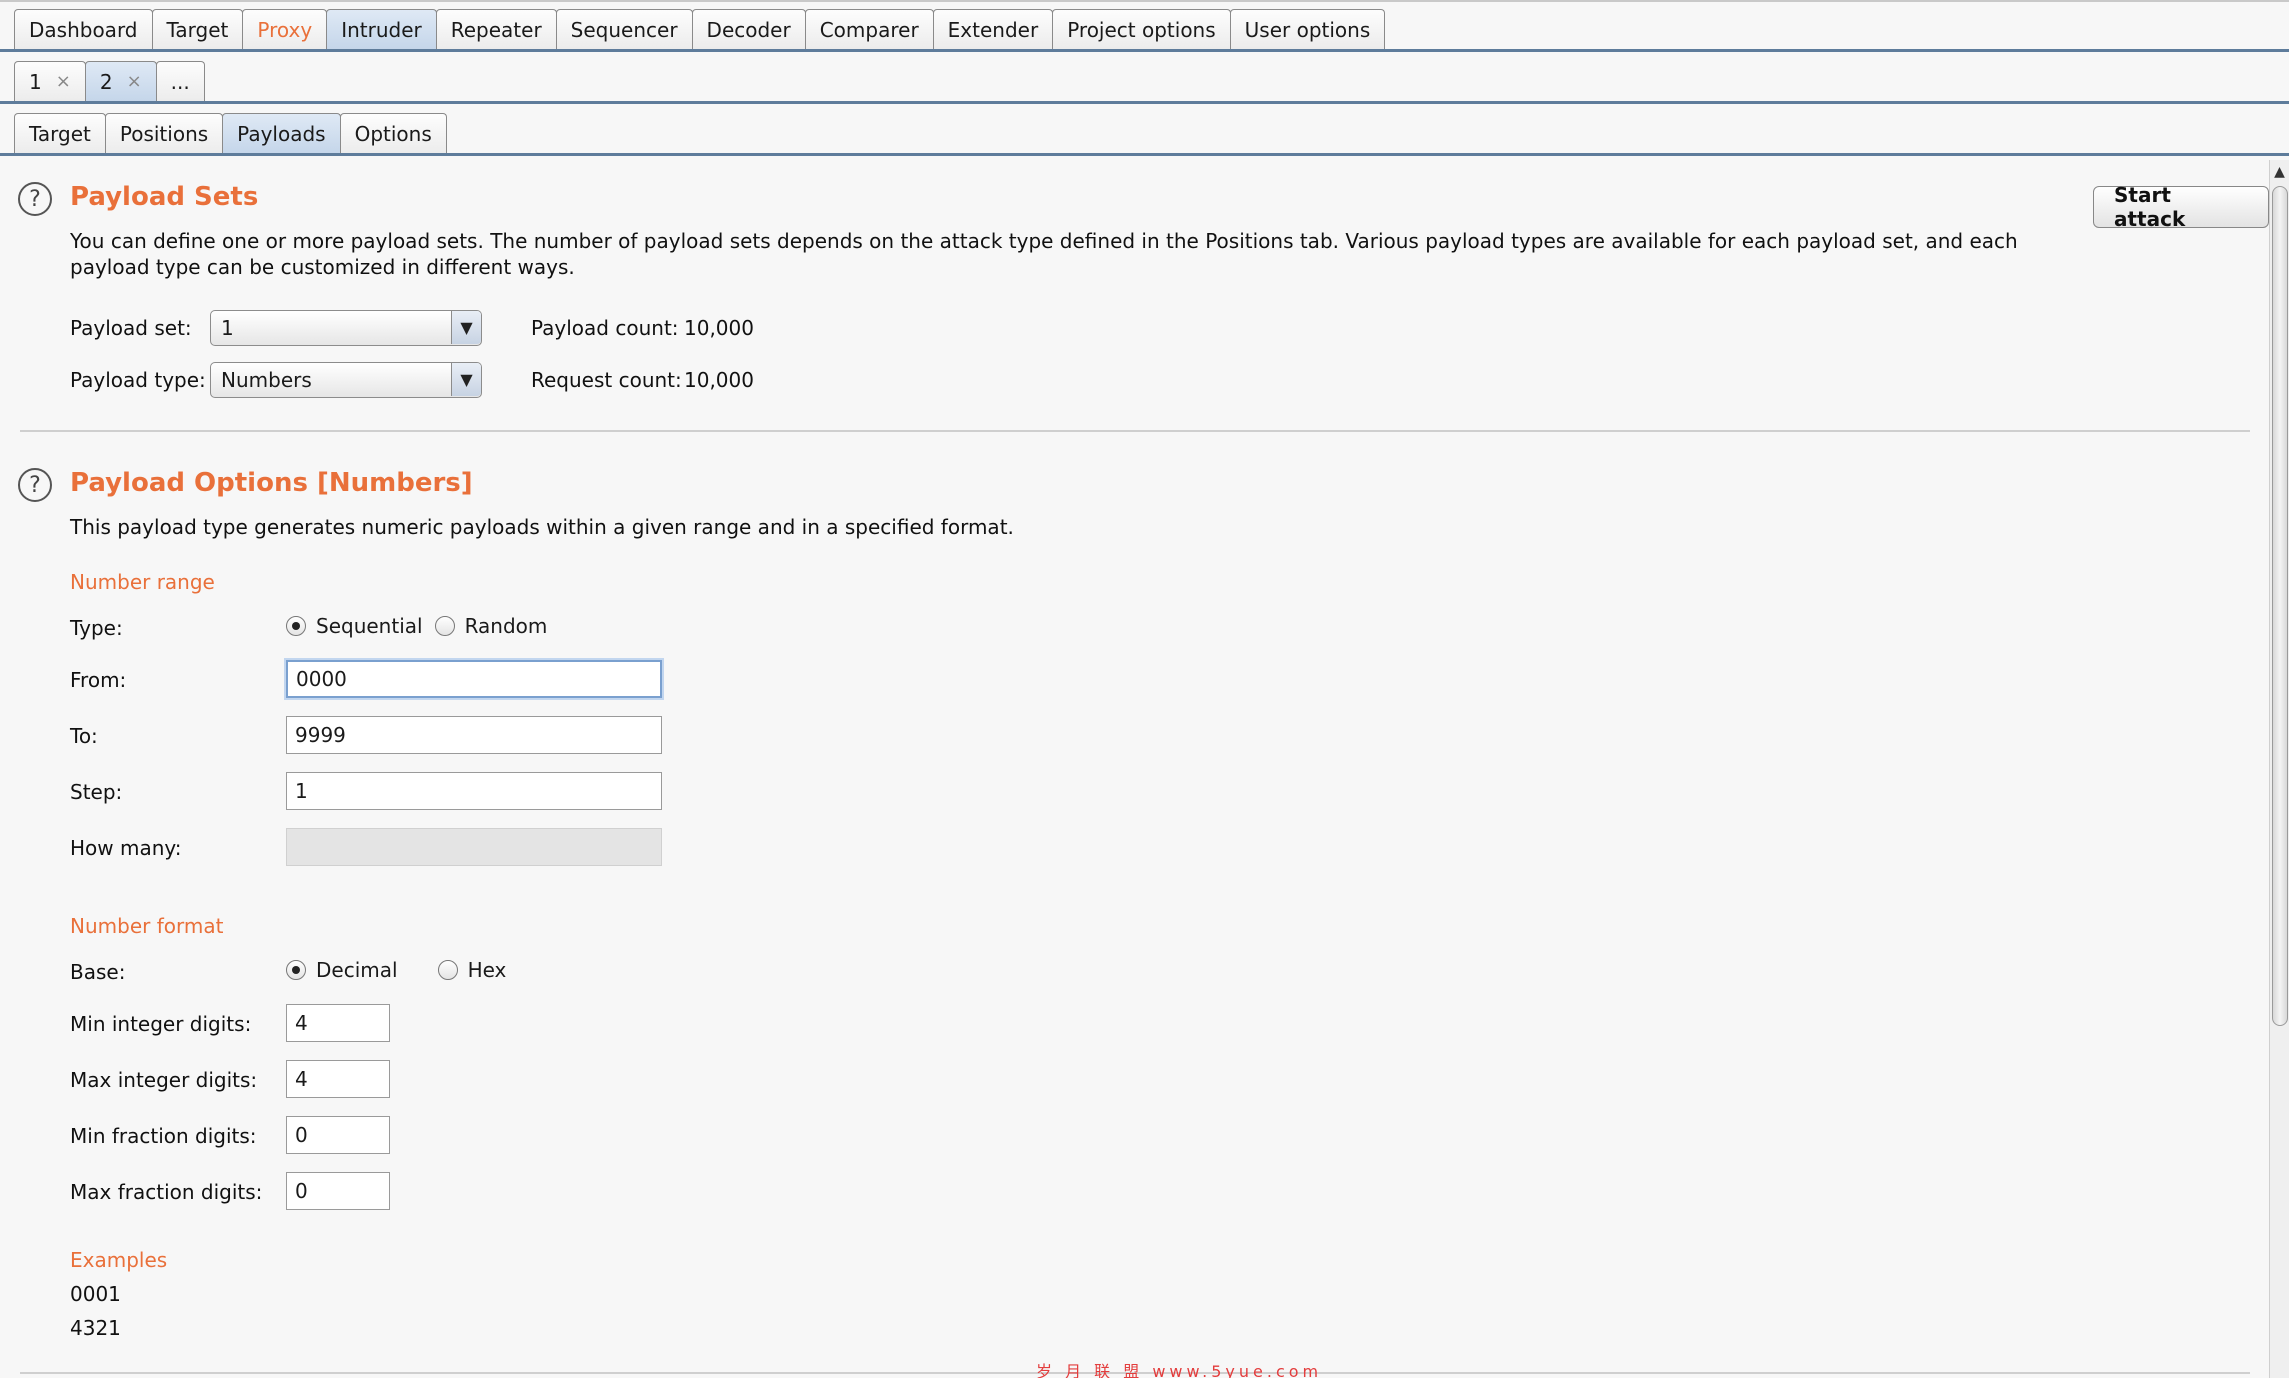 This screenshot has height=1378, width=2289. I want to click on triangle-up-icon: ▲, so click(2279, 172).